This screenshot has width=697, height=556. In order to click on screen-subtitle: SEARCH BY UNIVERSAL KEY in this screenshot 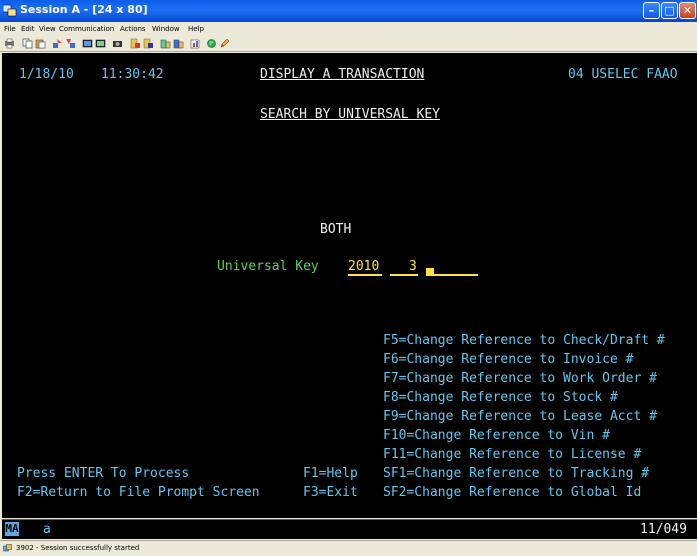, I will do `click(350, 114)`.